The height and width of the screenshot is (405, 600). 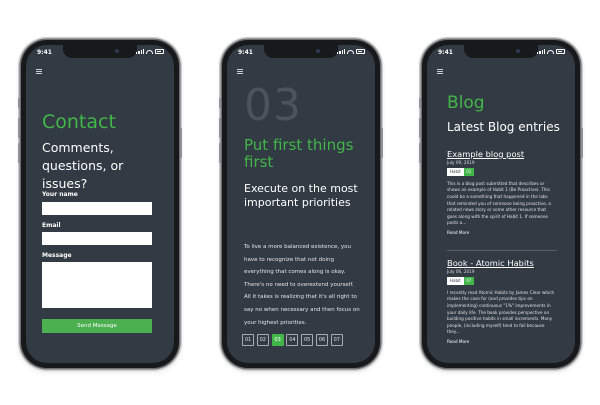 I want to click on tag-number: 07, so click(x=468, y=281).